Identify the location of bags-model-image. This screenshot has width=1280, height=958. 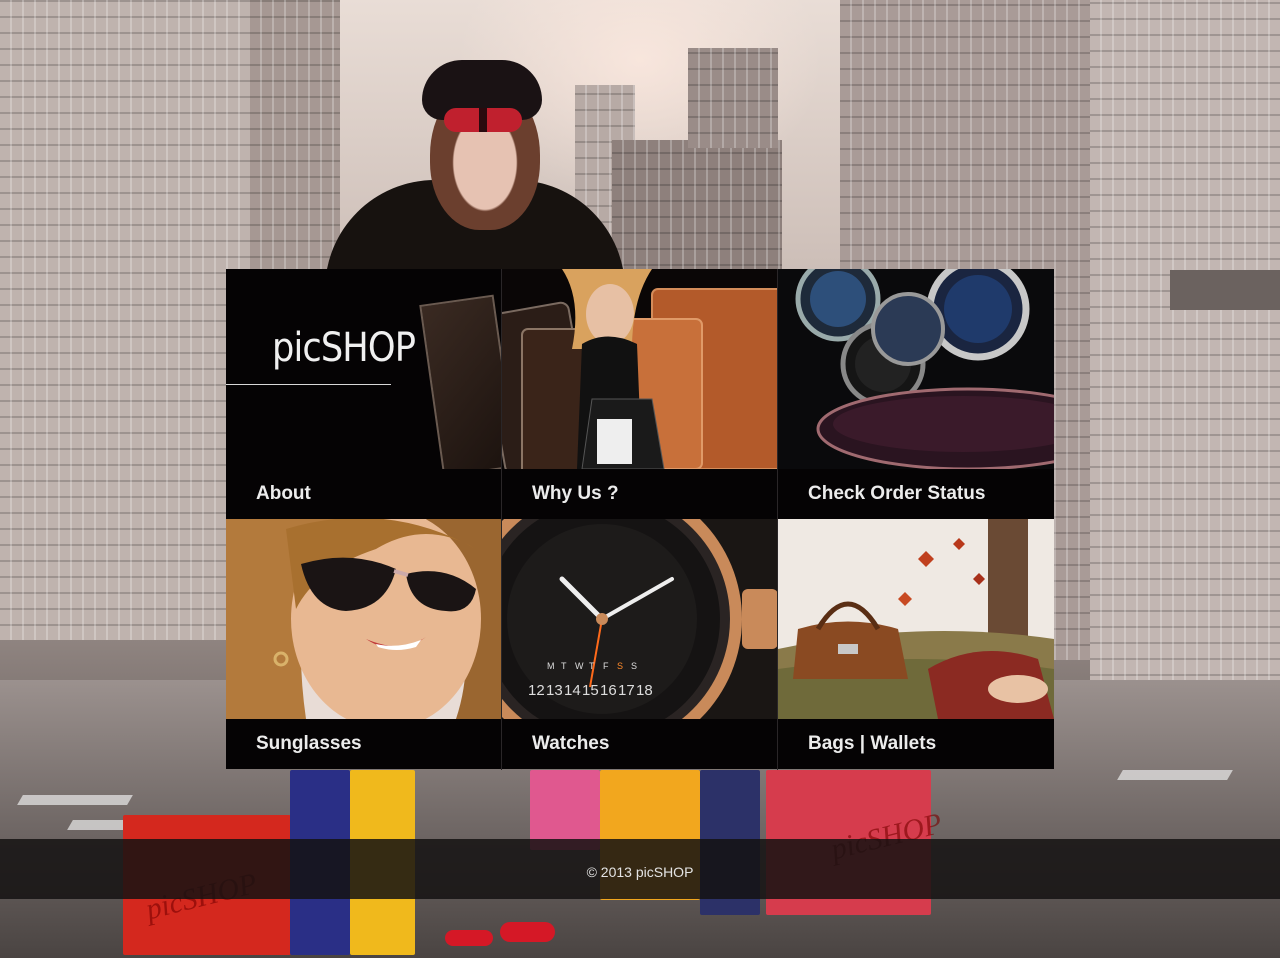
(916, 619).